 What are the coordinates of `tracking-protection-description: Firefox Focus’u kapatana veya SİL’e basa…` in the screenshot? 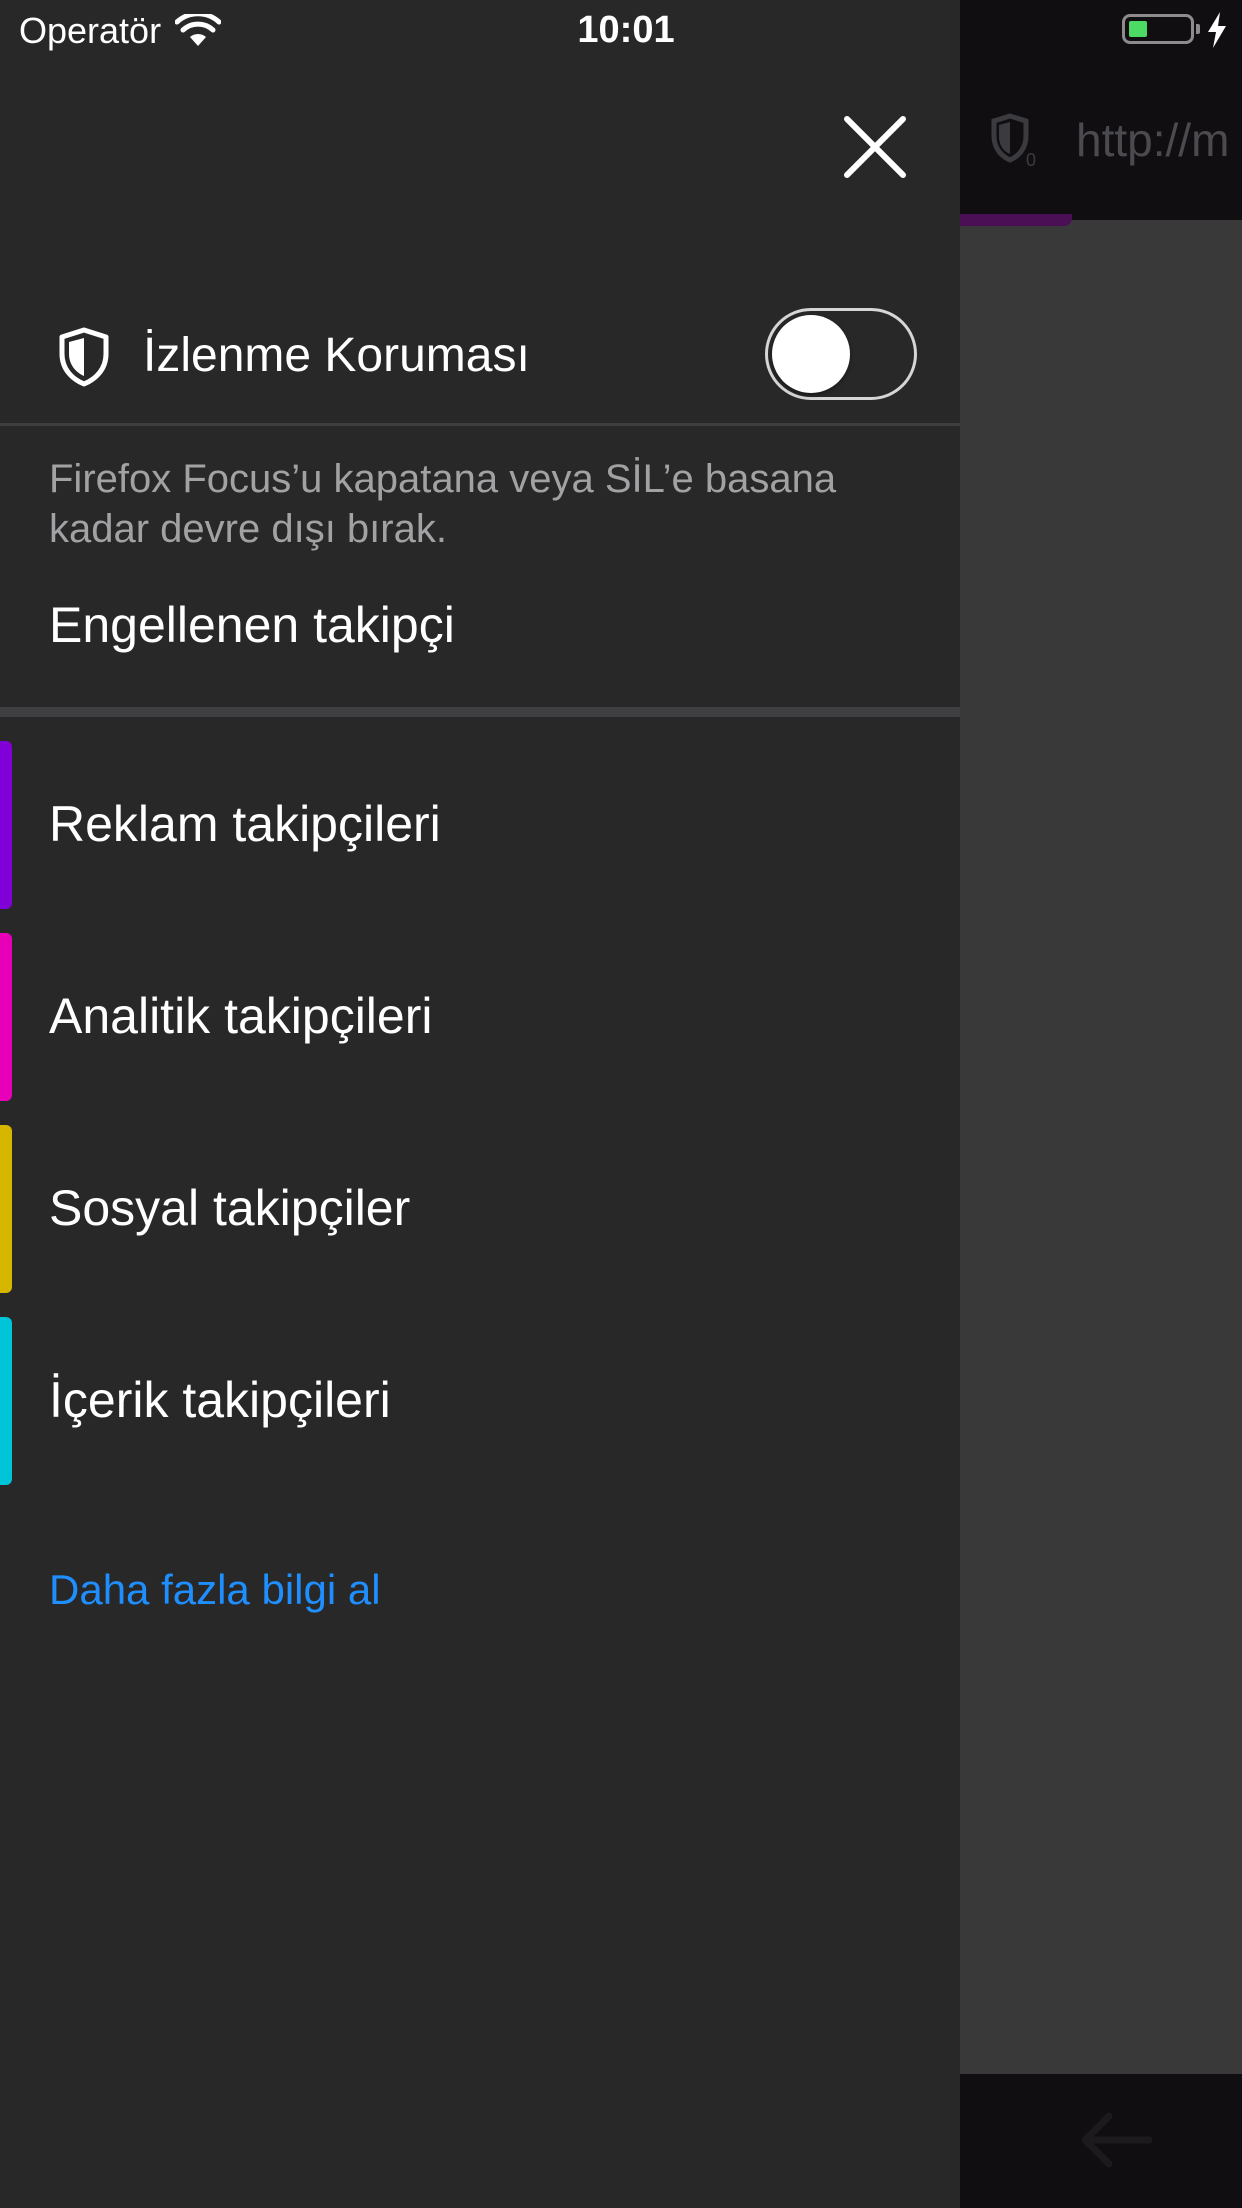 It's located at (443, 504).